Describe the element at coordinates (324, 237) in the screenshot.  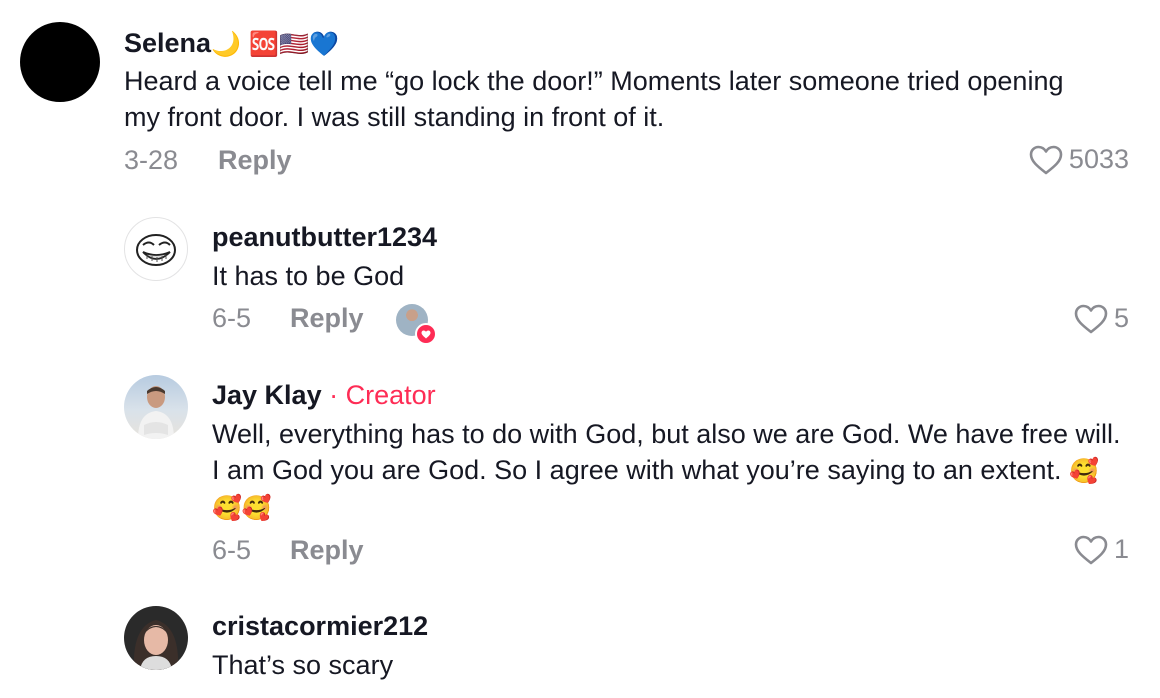
I see `comment-username: peanutbutter1234` at that location.